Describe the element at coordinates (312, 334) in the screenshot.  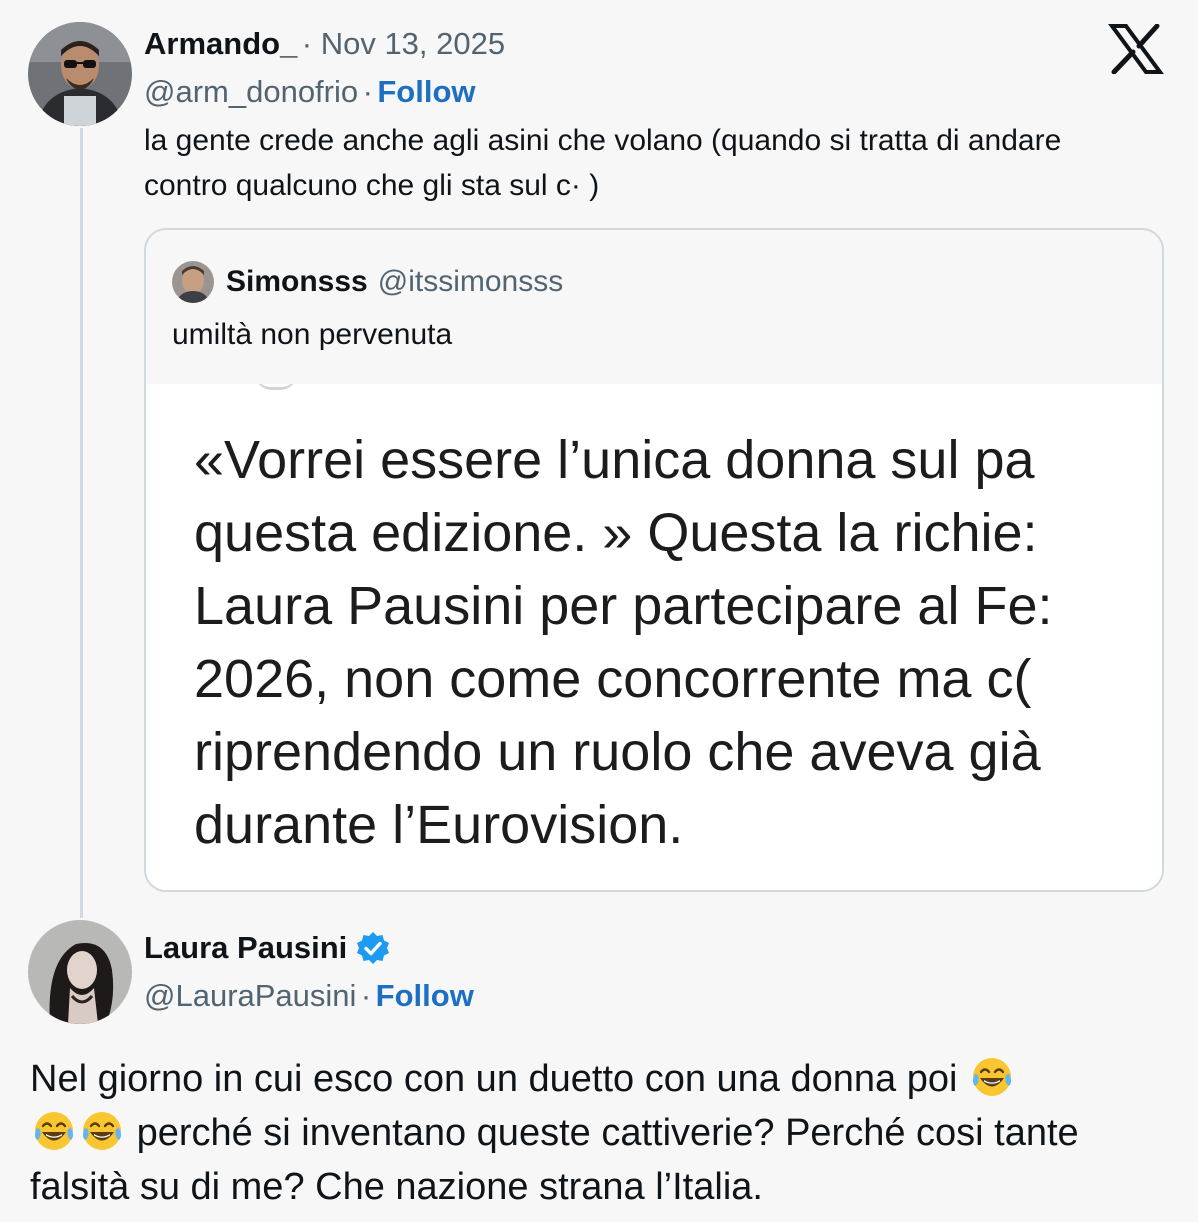
I see `quoted-text: umiltà non pervenuta` at that location.